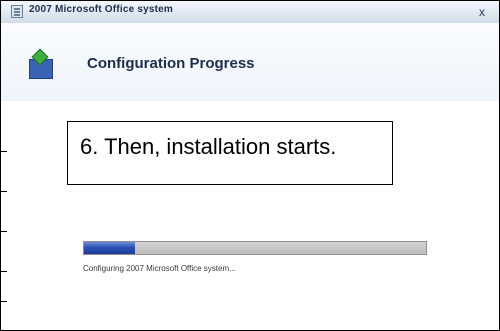 This screenshot has height=331, width=500. Describe the element at coordinates (250, 12) in the screenshot. I see `title-bar: 2007 Microsoft Office system x` at that location.